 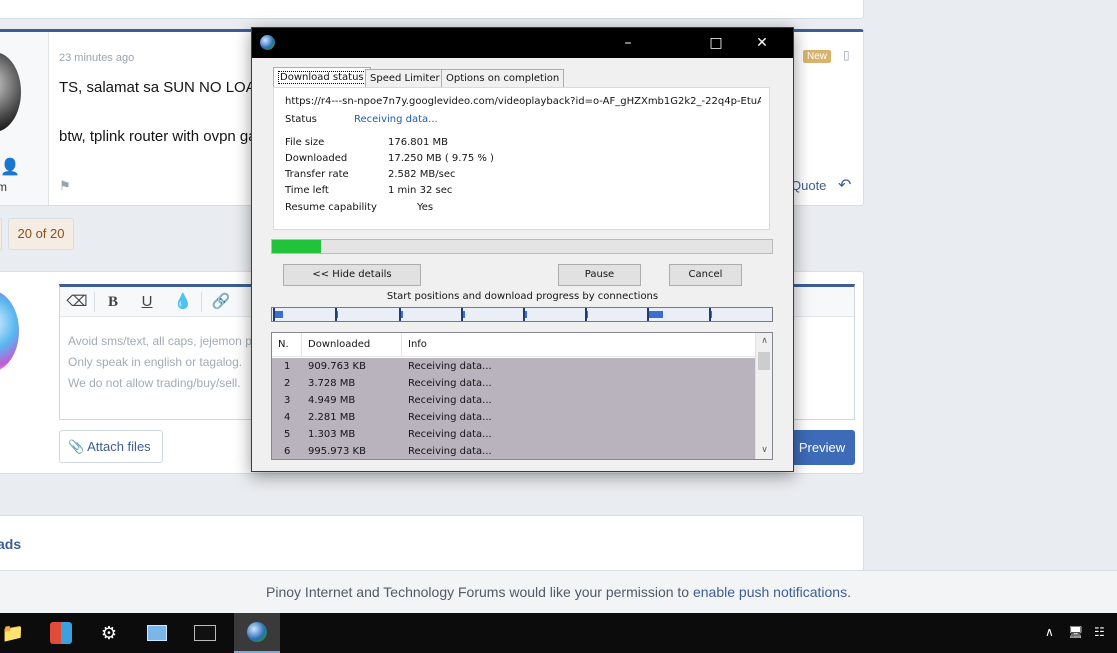 I want to click on user-title: m, so click(x=3, y=187).